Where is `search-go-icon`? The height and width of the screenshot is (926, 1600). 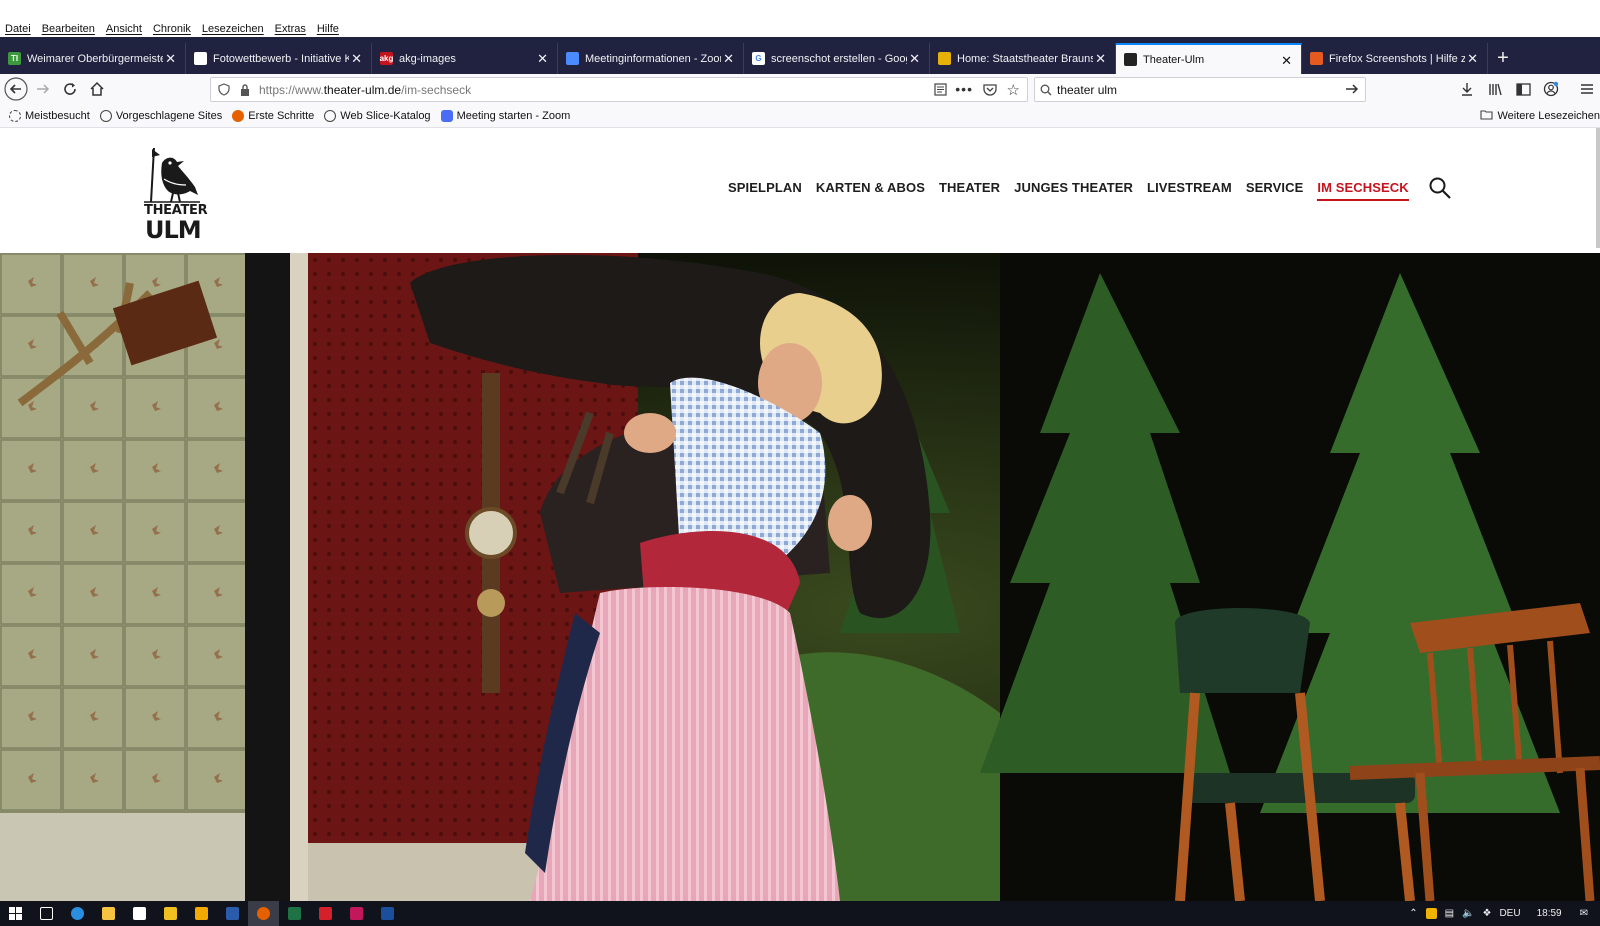
search-go-icon is located at coordinates (1352, 90).